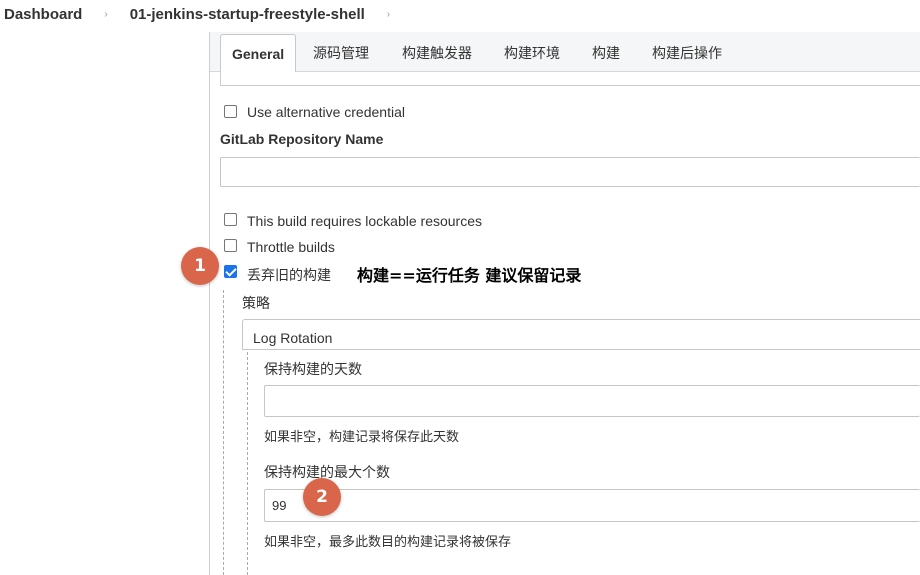 The image size is (920, 575). What do you see at coordinates (302, 139) in the screenshot?
I see `gitlab-repo-name-label: GitLab Repository Name` at bounding box center [302, 139].